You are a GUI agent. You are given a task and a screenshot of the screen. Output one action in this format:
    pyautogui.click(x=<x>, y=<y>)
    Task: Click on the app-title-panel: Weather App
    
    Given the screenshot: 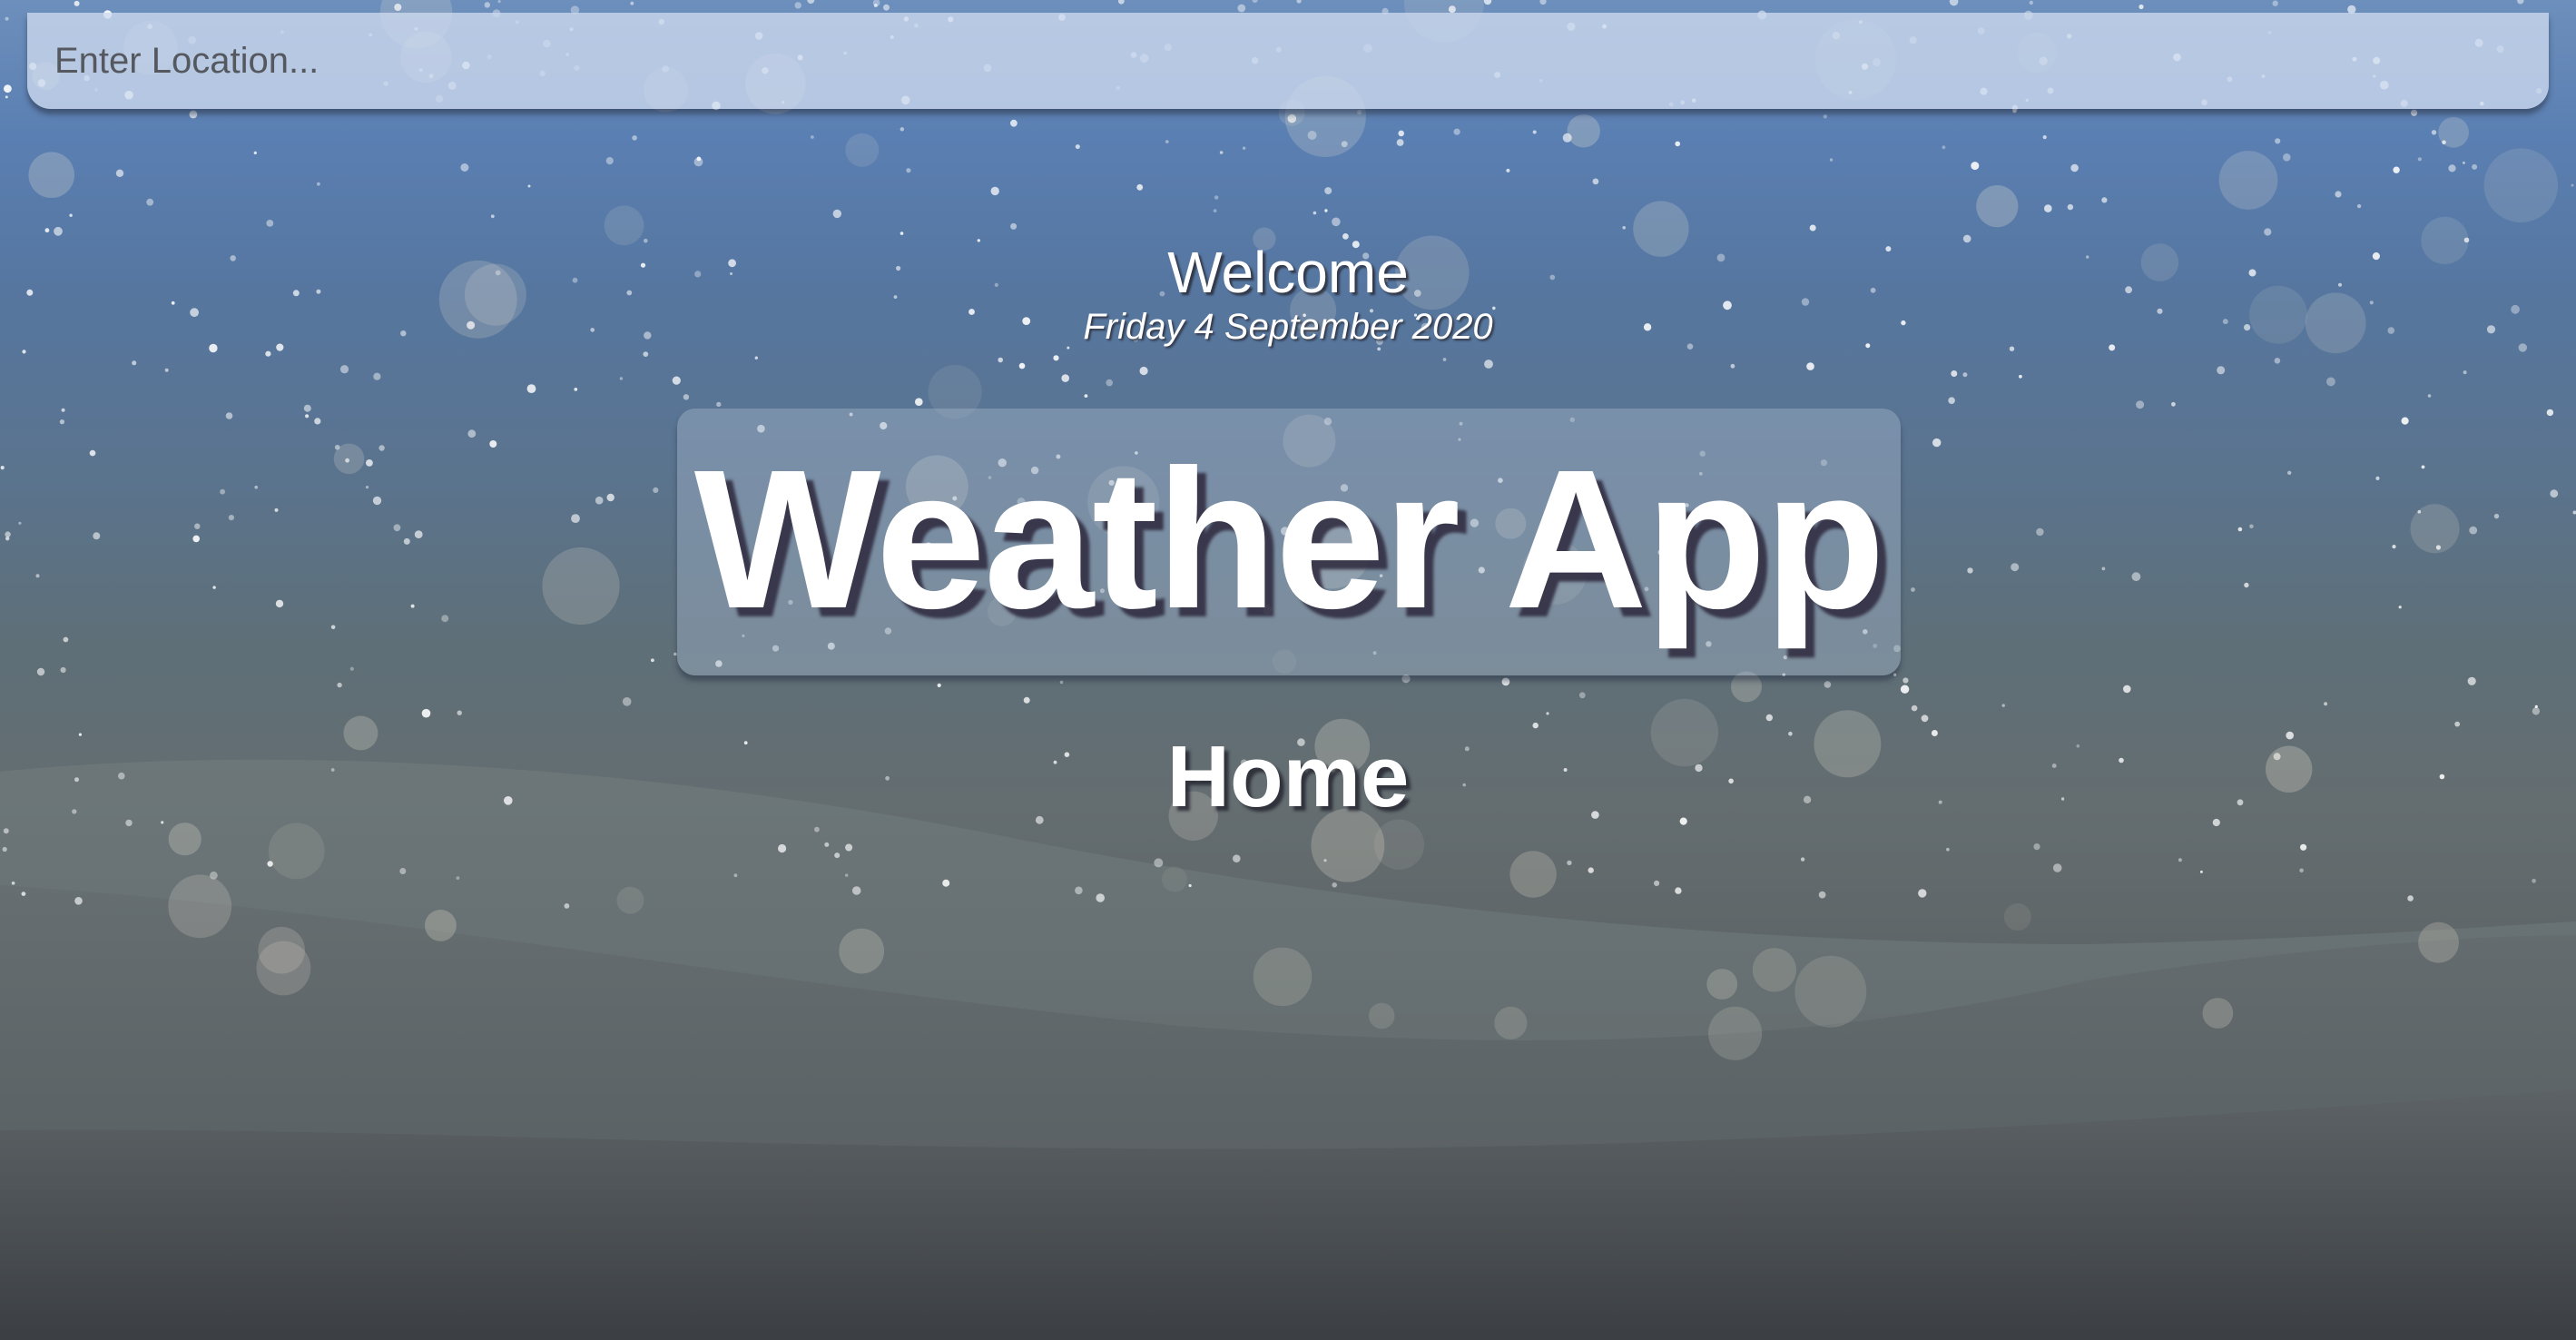 What is the action you would take?
    pyautogui.click(x=1289, y=542)
    